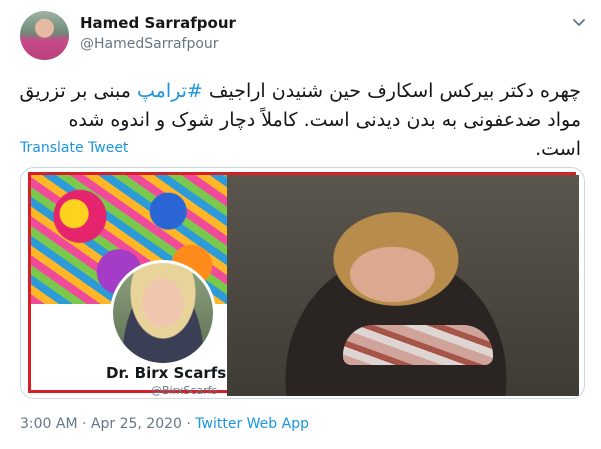 This screenshot has height=449, width=601. What do you see at coordinates (49, 424) in the screenshot?
I see `tweet-time: 3:00 AM` at bounding box center [49, 424].